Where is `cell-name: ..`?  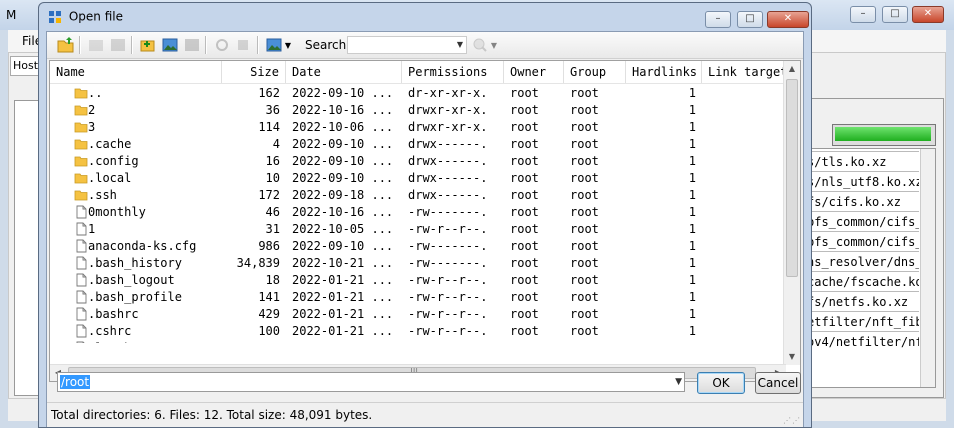 cell-name: .. is located at coordinates (95, 93).